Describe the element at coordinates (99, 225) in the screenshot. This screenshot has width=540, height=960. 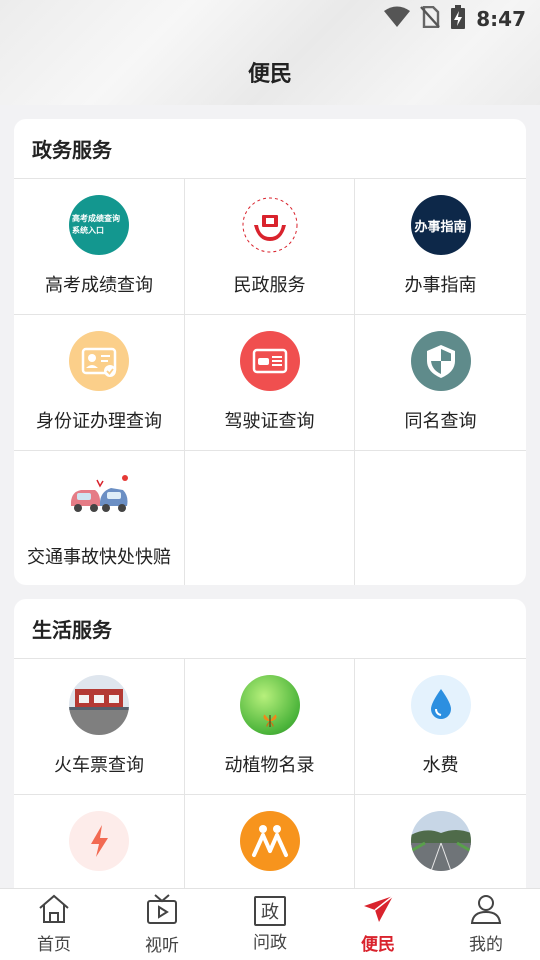
I see `gaokao-score-icon: 高考成绩查询 系统入口` at that location.